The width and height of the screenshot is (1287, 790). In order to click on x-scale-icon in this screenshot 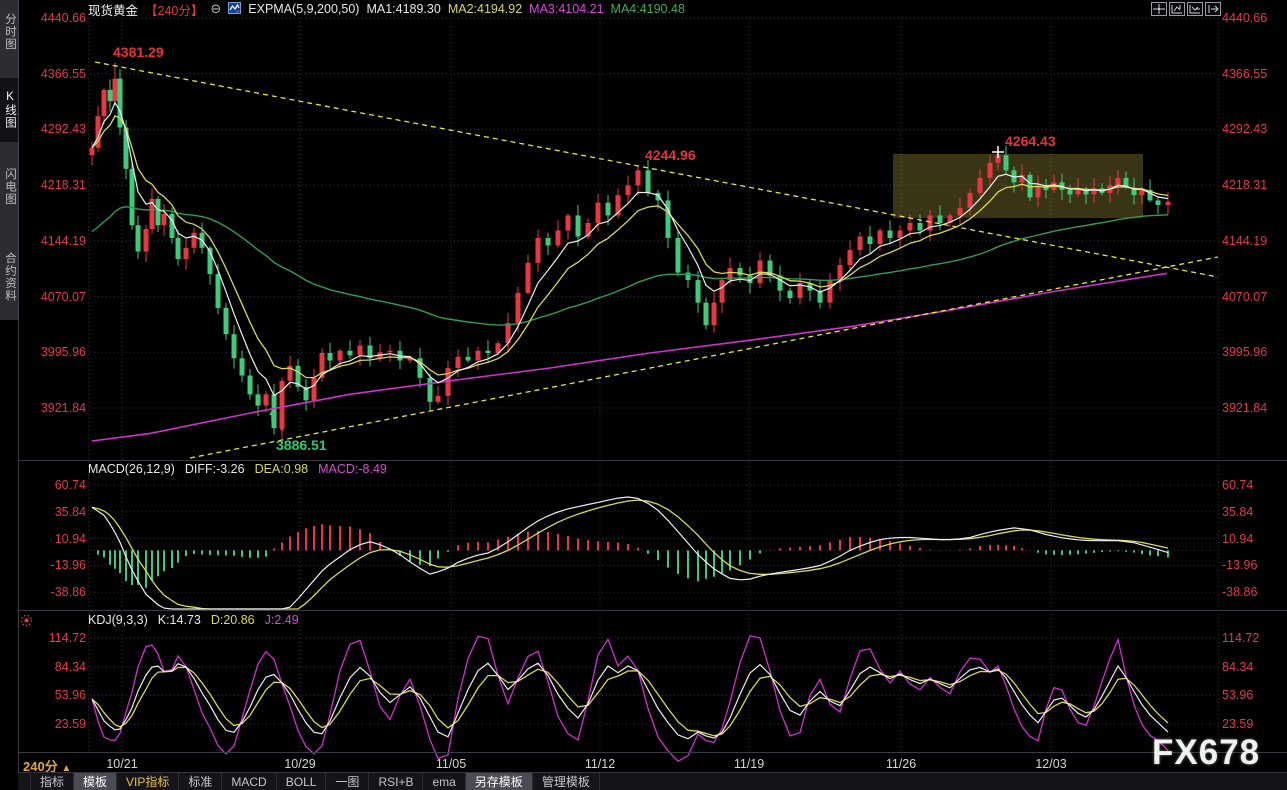, I will do `click(1177, 9)`.